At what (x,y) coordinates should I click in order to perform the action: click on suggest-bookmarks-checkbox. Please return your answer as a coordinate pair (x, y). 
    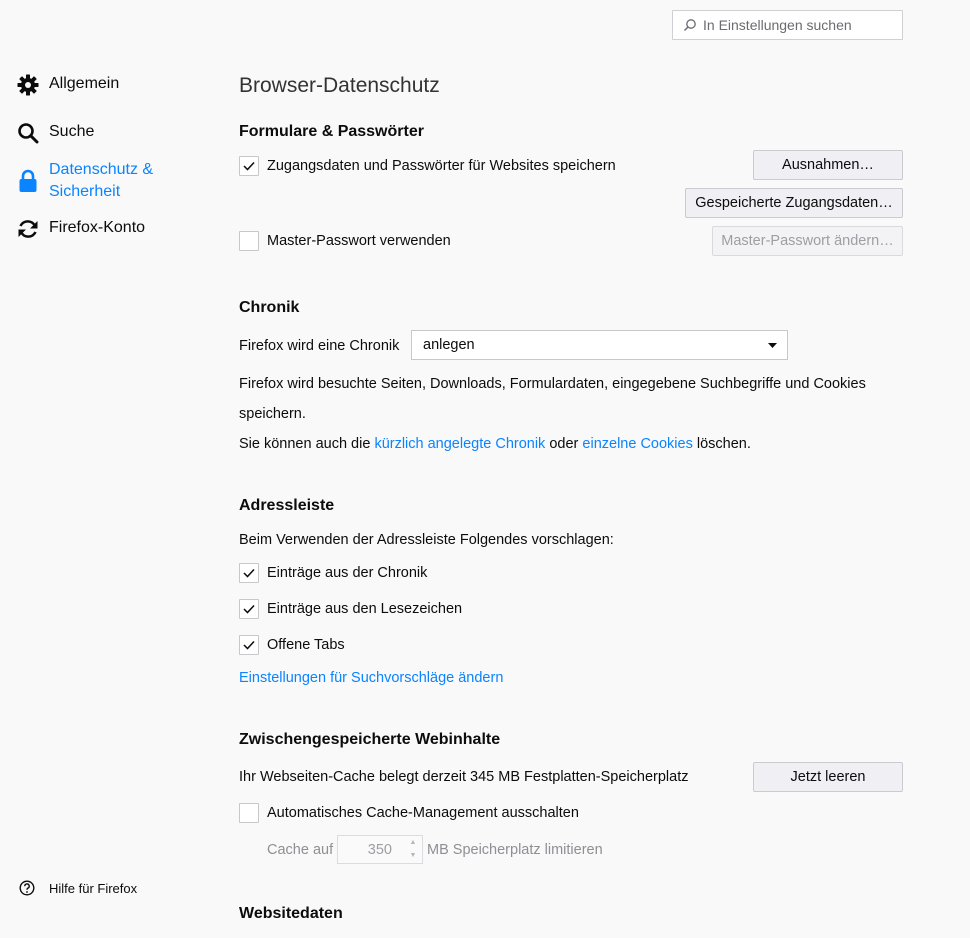
    Looking at the image, I should click on (249, 609).